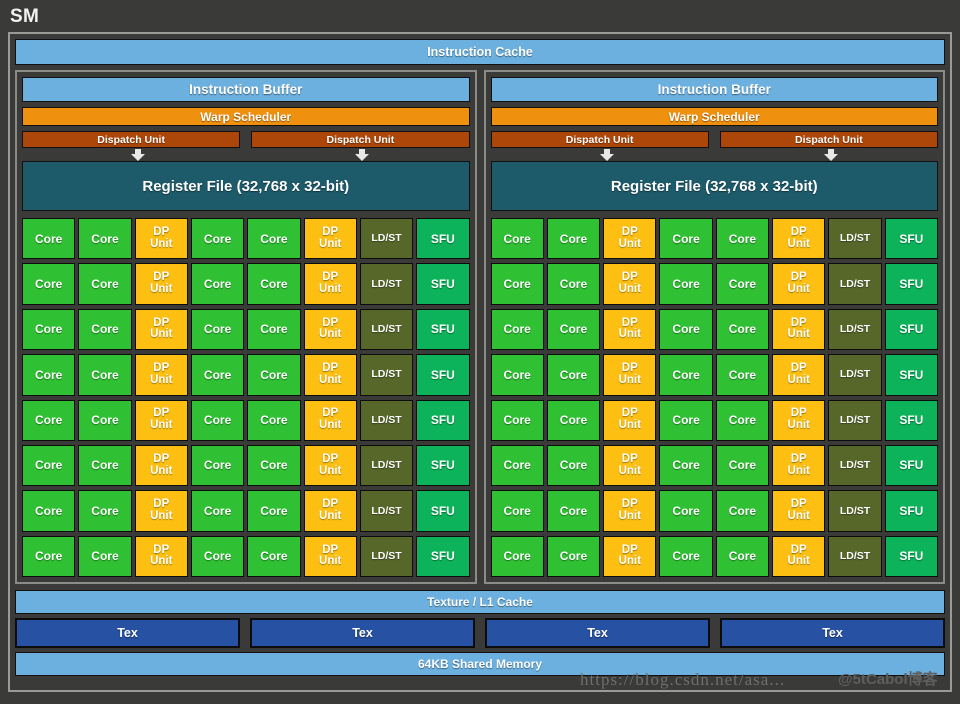 The height and width of the screenshot is (704, 960). I want to click on dispatch-unit-1-1: Dispatch Unit, so click(828, 139).